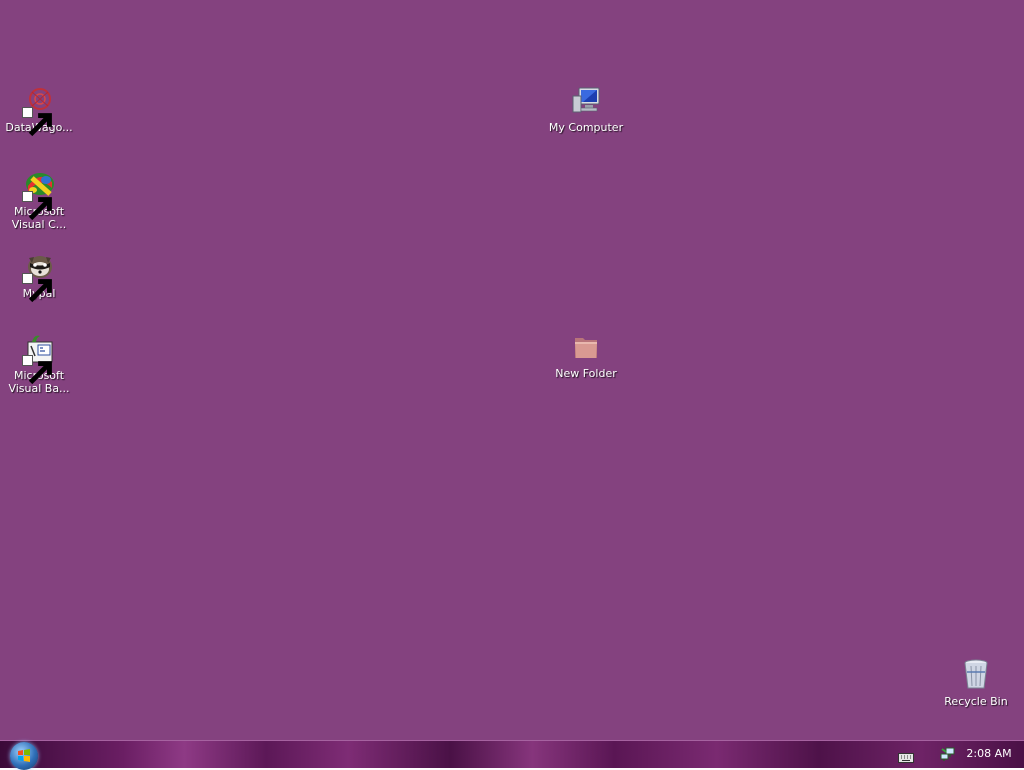 The image size is (1024, 770). I want to click on computer-icon, so click(586, 101).